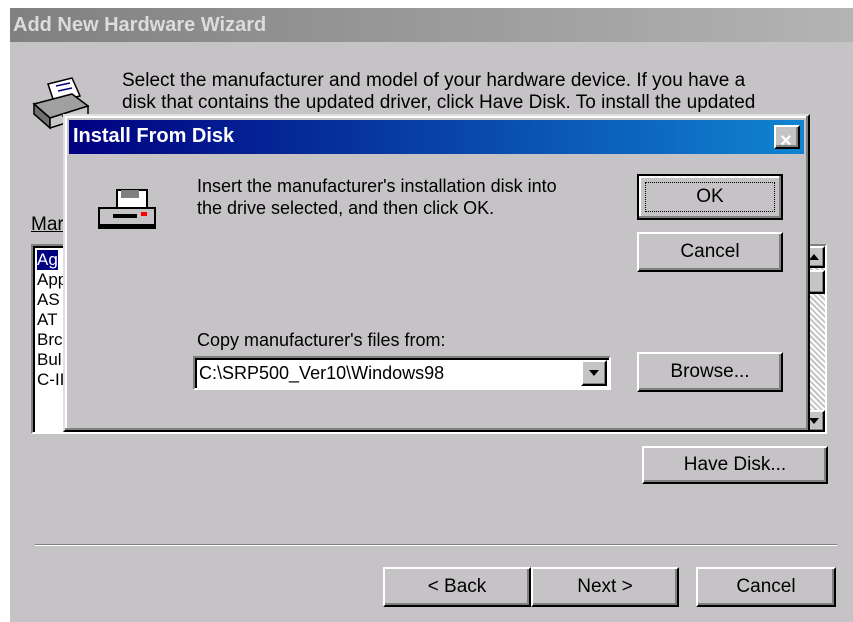  Describe the element at coordinates (321, 373) in the screenshot. I see `path-input: C:\SRP500_Ver10\Windows98` at that location.